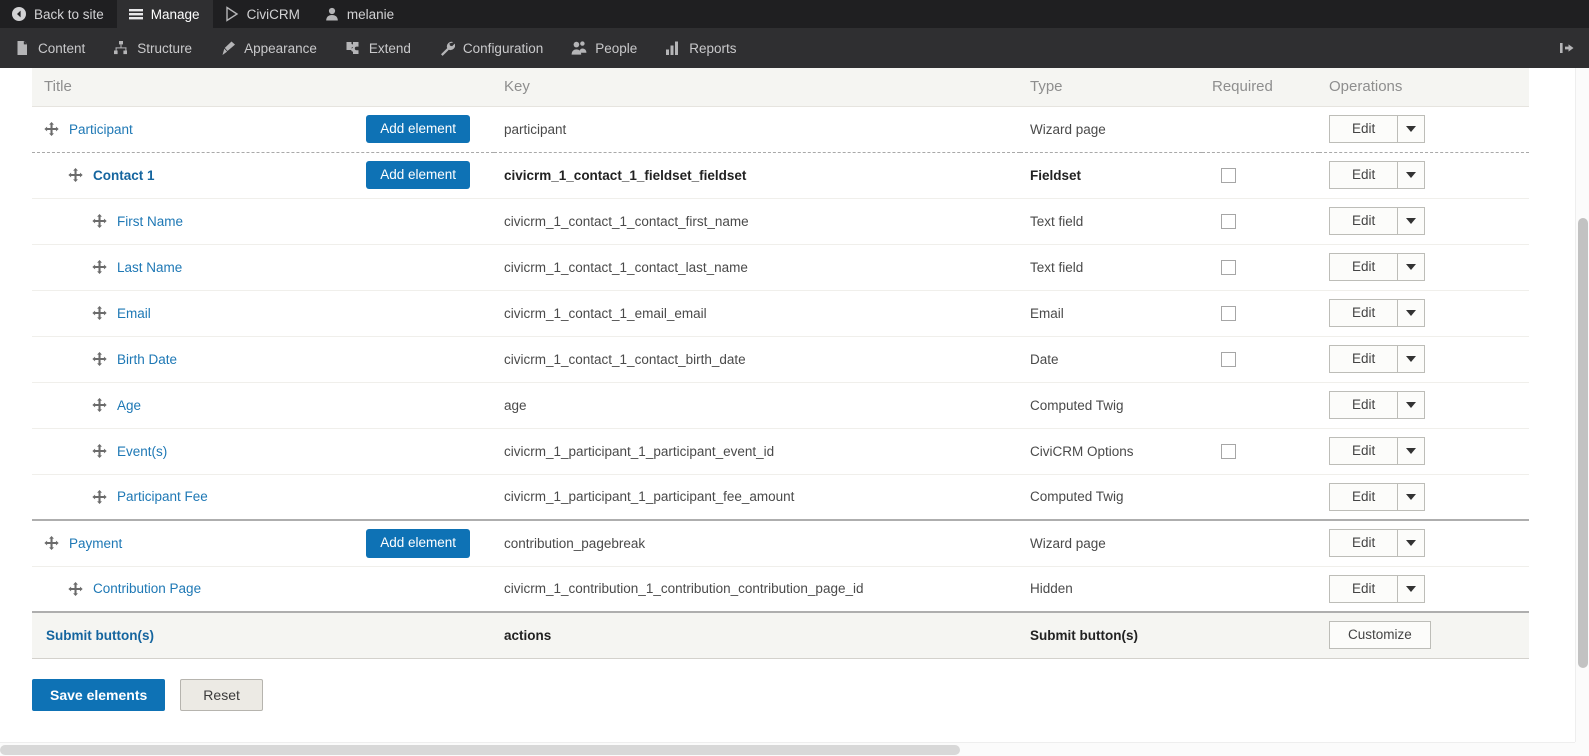 This screenshot has height=756, width=1589. I want to click on horizontal-scrollbar, so click(787, 749).